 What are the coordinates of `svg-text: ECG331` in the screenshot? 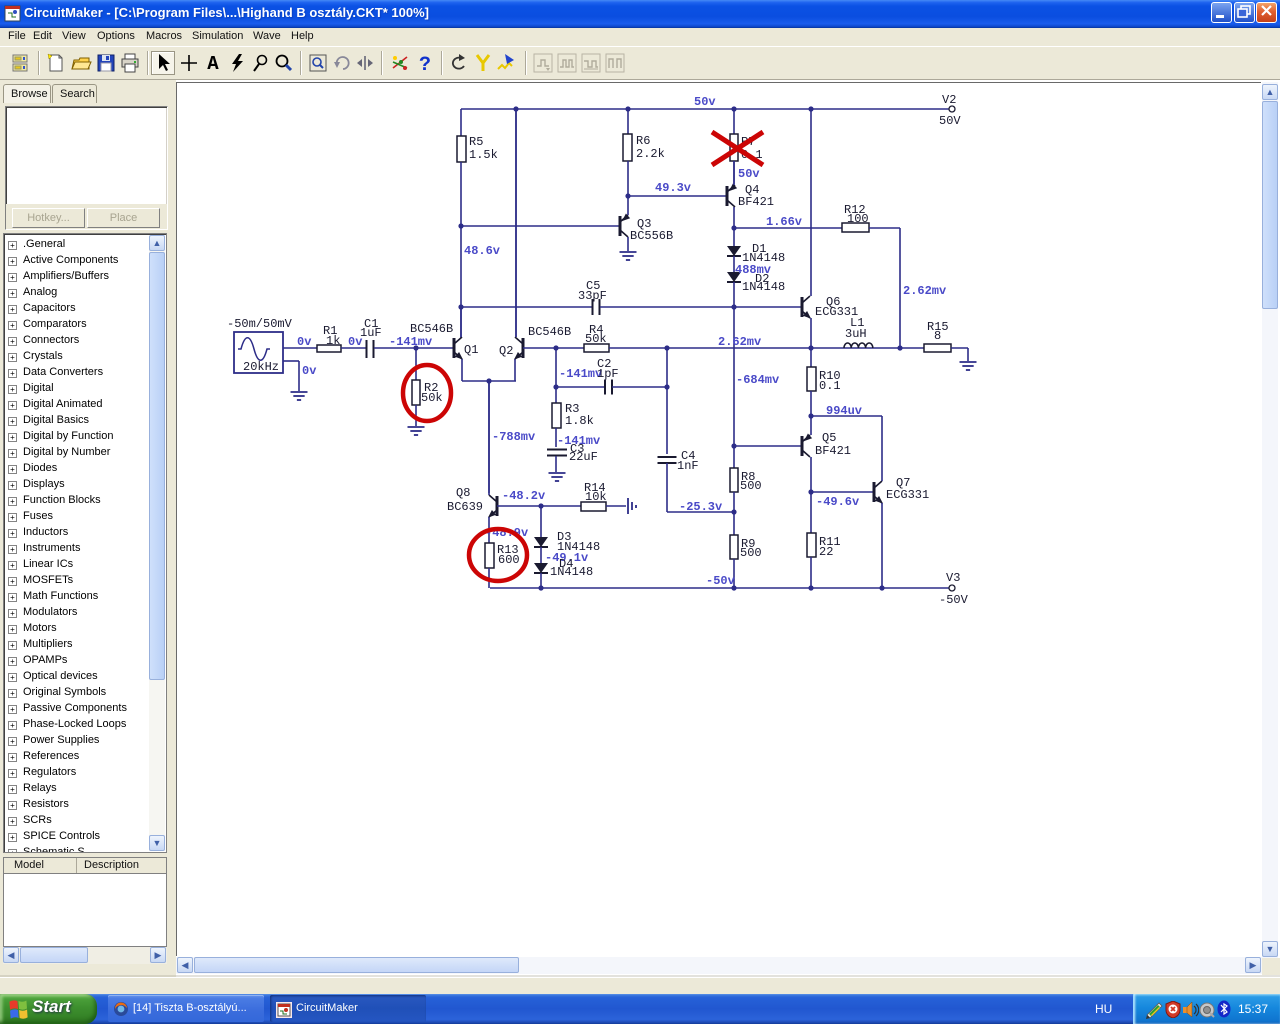 It's located at (907, 495).